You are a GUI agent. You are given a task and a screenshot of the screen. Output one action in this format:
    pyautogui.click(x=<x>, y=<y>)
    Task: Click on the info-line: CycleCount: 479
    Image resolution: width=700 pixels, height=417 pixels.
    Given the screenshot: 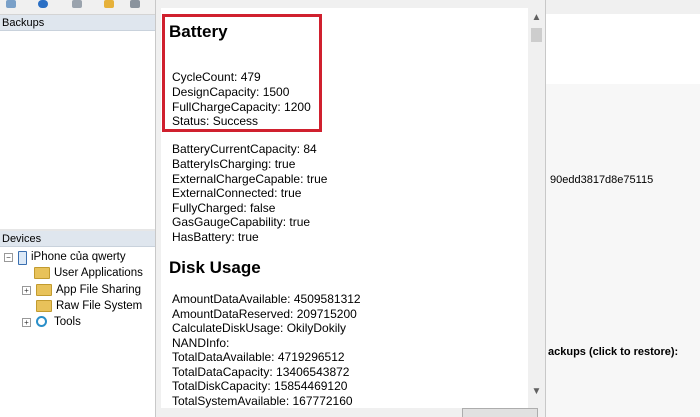 What is the action you would take?
    pyautogui.click(x=216, y=77)
    